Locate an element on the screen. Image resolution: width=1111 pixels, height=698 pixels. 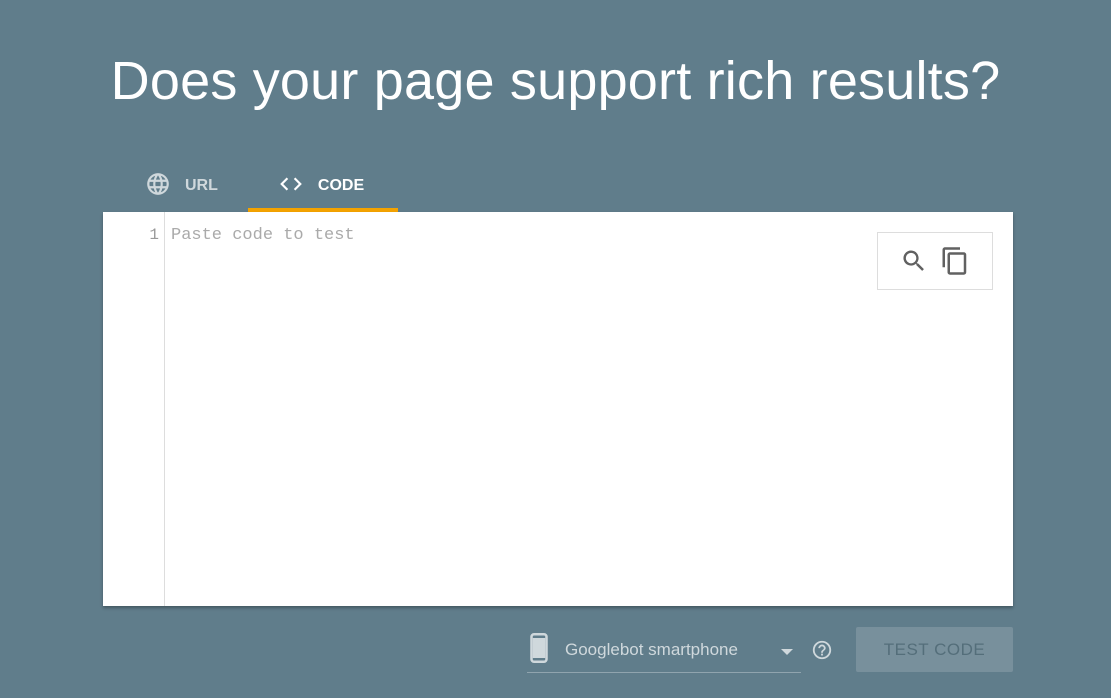
tab-code: CODE is located at coordinates (322, 186).